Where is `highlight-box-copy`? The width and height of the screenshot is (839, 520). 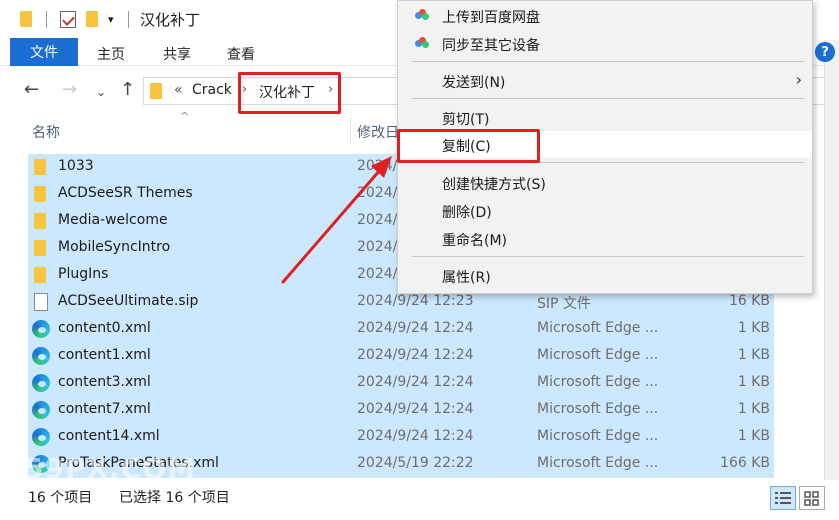 highlight-box-copy is located at coordinates (468, 146).